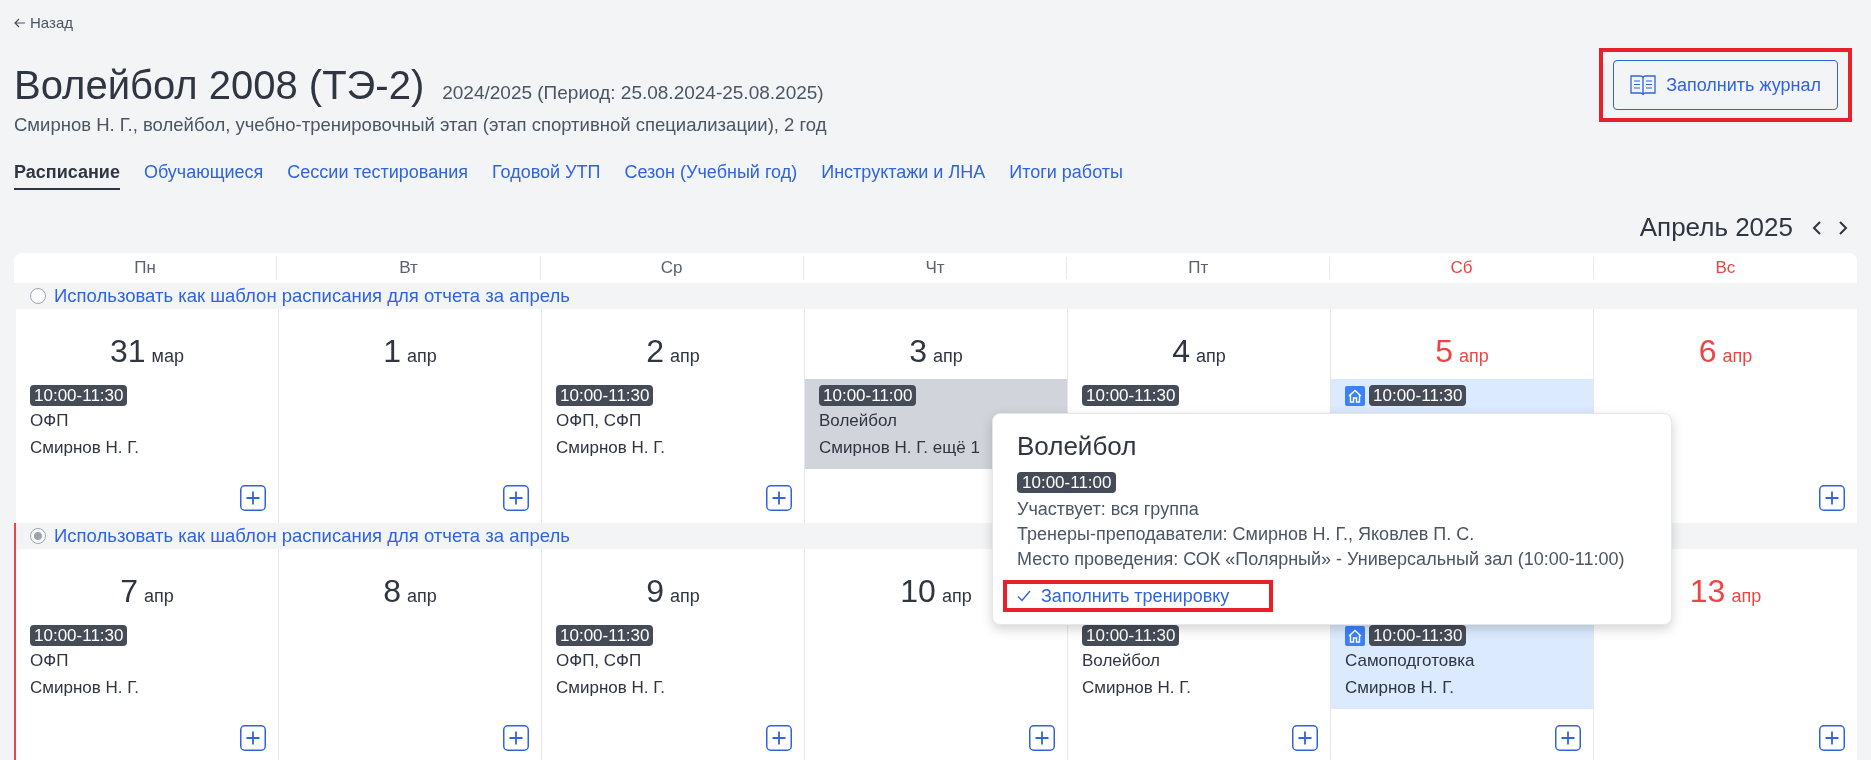 This screenshot has height=760, width=1871. What do you see at coordinates (903, 174) in the screenshot?
I see `nav-tab: Инструктажи и ЛНА` at bounding box center [903, 174].